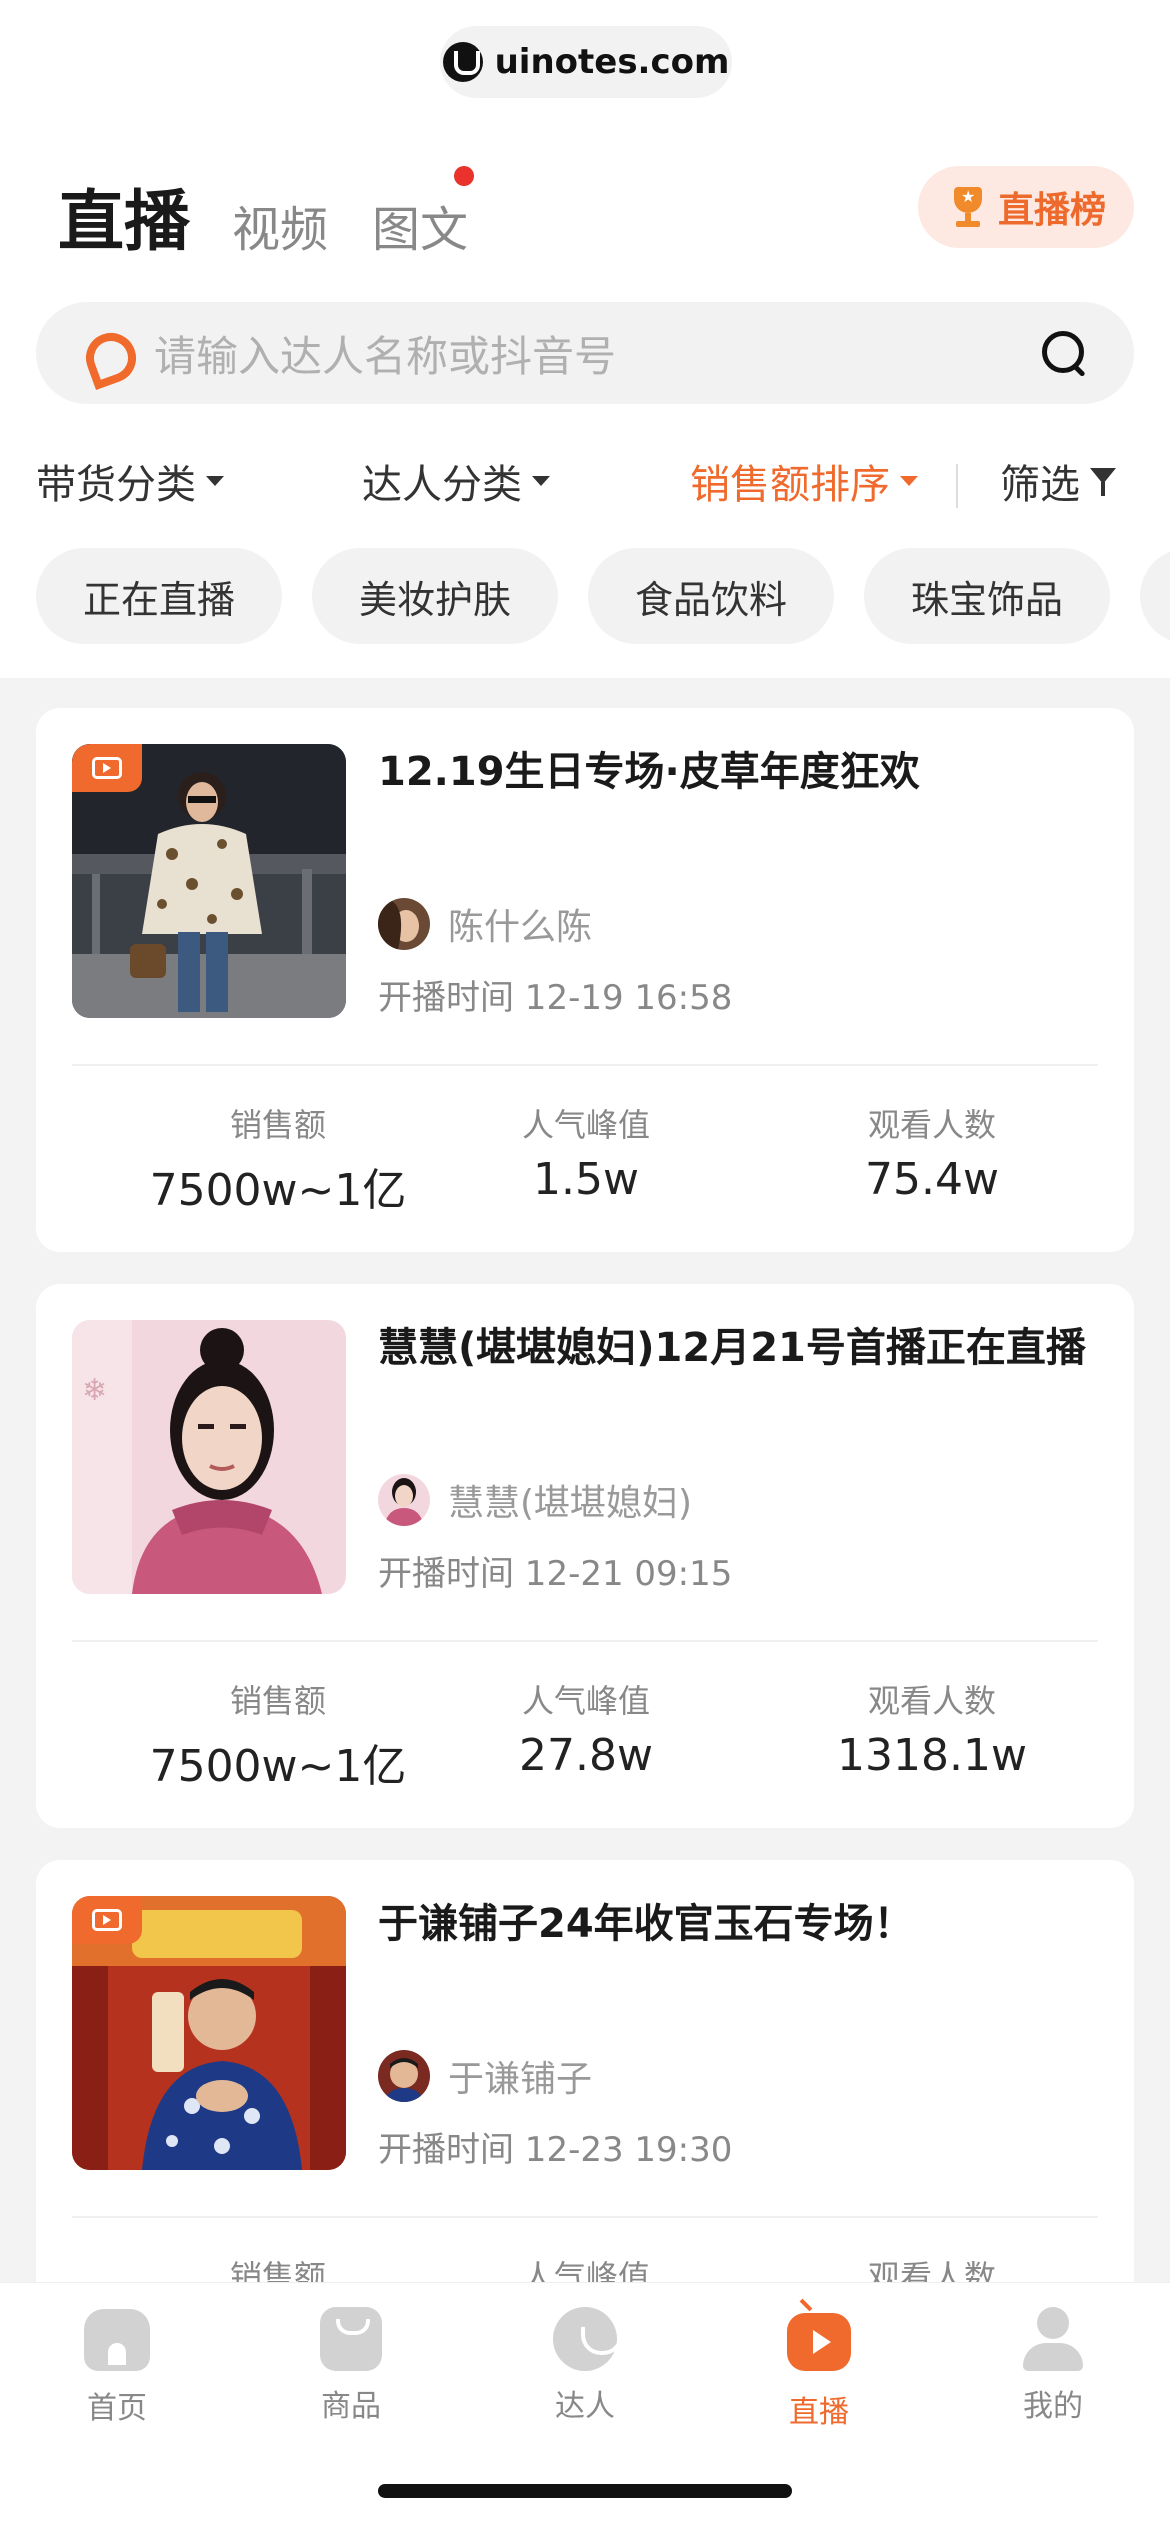  I want to click on home-indicator, so click(585, 2491).